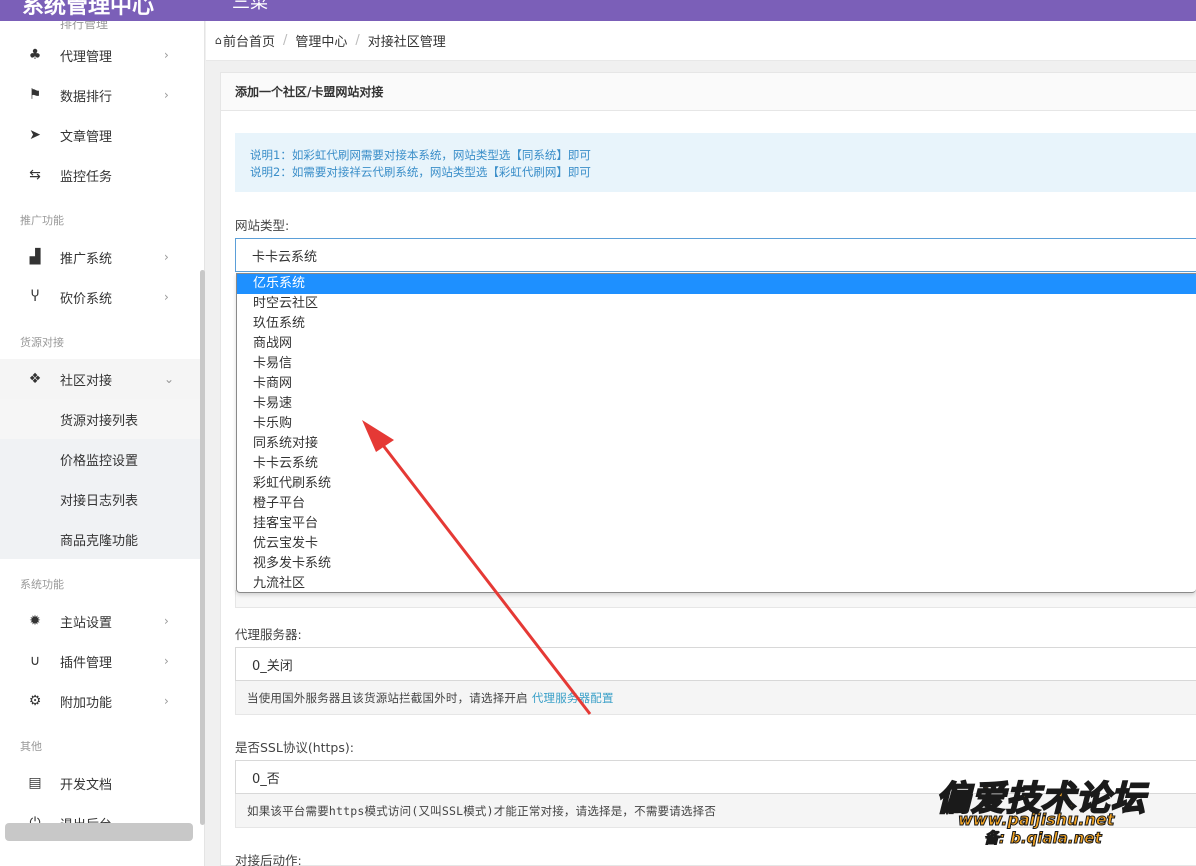  I want to click on site-type-select: 卡卡云系统, so click(715, 255).